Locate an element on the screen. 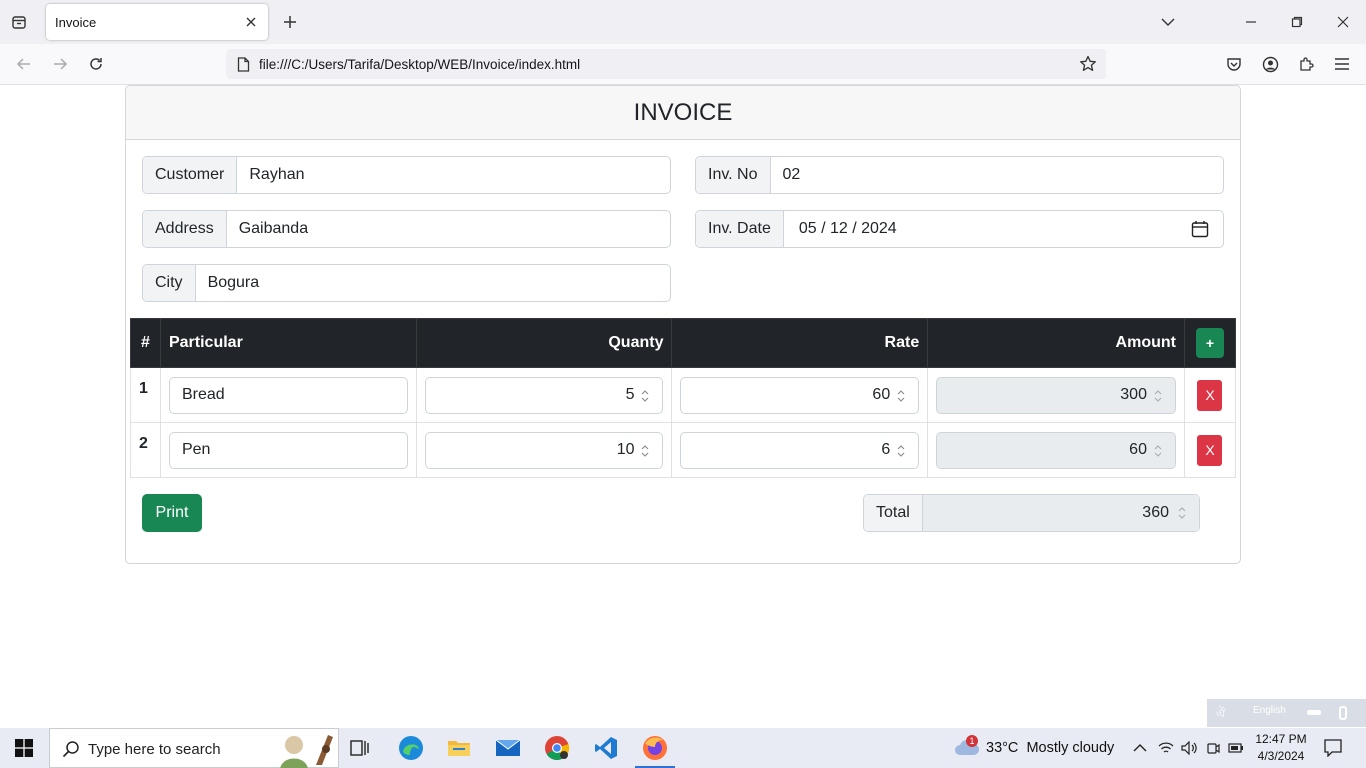 The image size is (1366, 768). table-row: 1 Bread 5 60 300 X is located at coordinates (683, 395).